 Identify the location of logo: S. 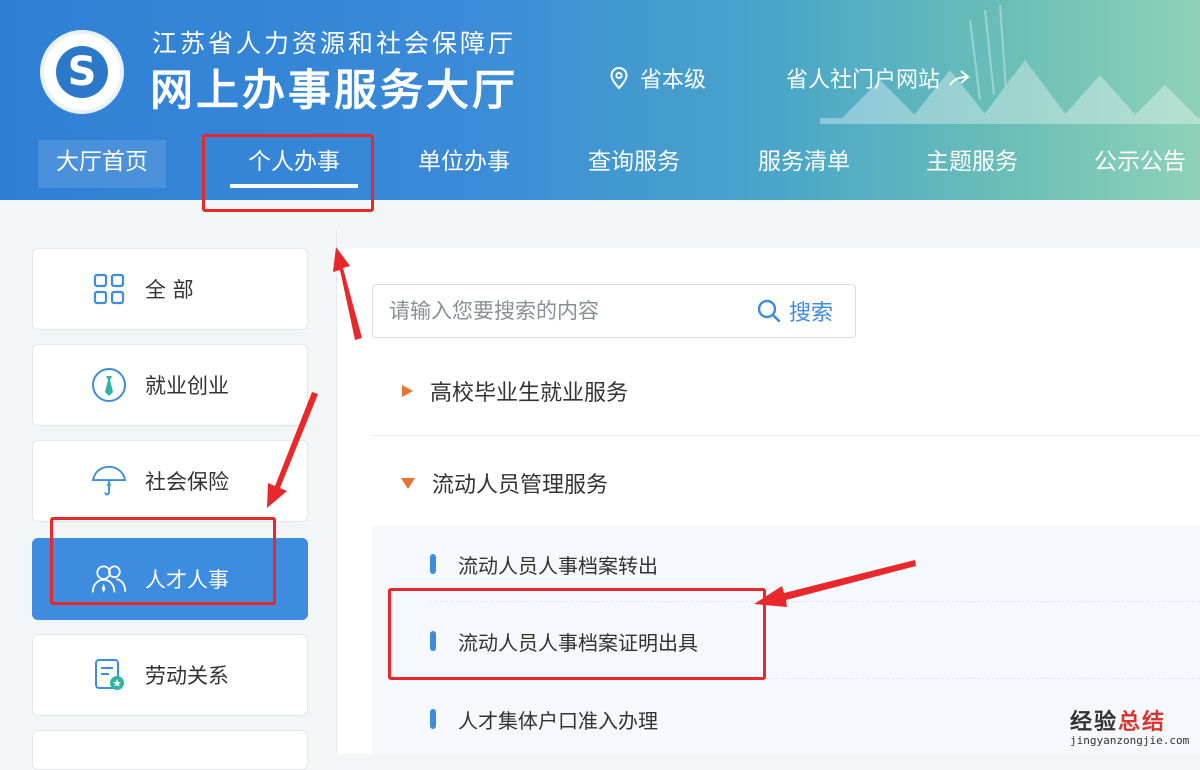
(82, 72).